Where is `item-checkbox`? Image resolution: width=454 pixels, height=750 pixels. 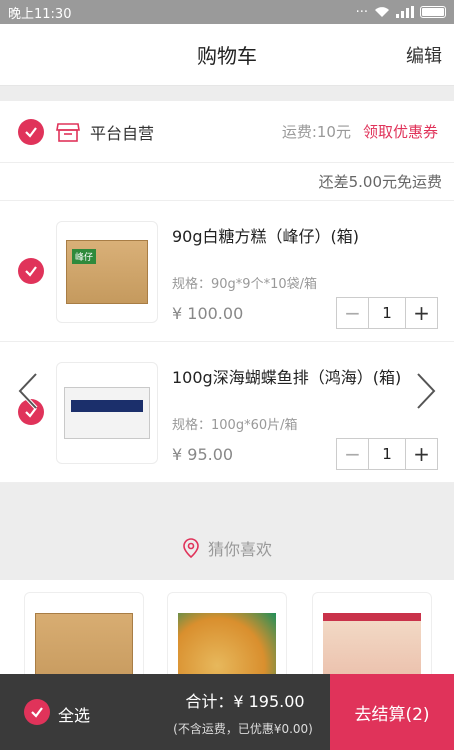
item-checkbox is located at coordinates (31, 271).